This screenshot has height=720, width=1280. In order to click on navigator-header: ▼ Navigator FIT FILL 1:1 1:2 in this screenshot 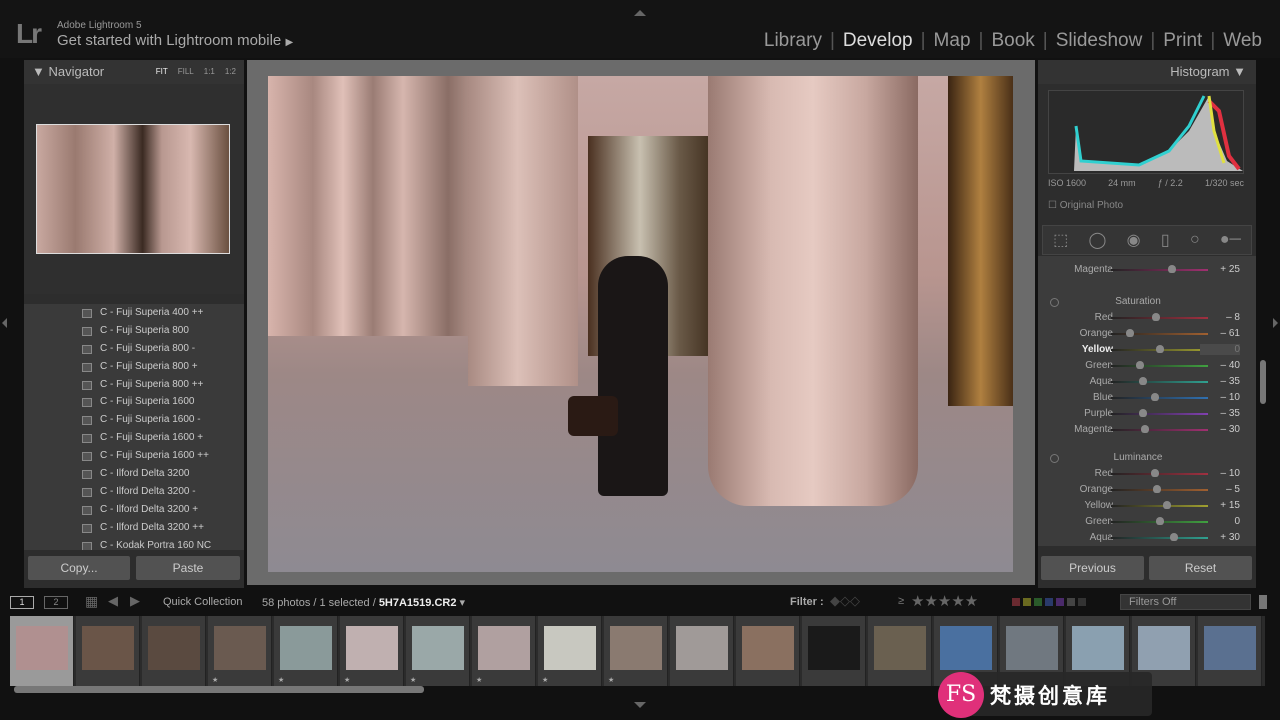, I will do `click(134, 72)`.